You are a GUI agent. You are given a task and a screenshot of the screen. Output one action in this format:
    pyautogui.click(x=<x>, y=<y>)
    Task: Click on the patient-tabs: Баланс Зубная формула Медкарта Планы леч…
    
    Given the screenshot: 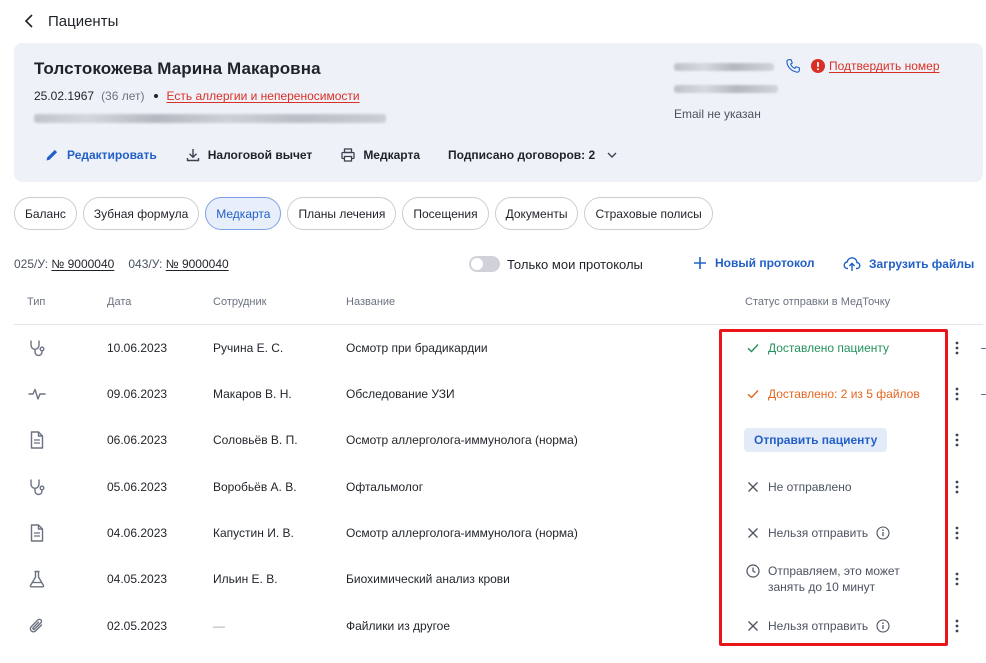 What is the action you would take?
    pyautogui.click(x=363, y=213)
    